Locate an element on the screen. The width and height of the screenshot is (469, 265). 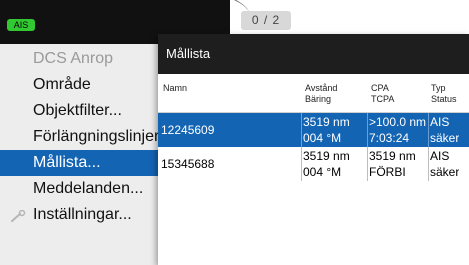
column-header-name: Namn is located at coordinates (175, 88).